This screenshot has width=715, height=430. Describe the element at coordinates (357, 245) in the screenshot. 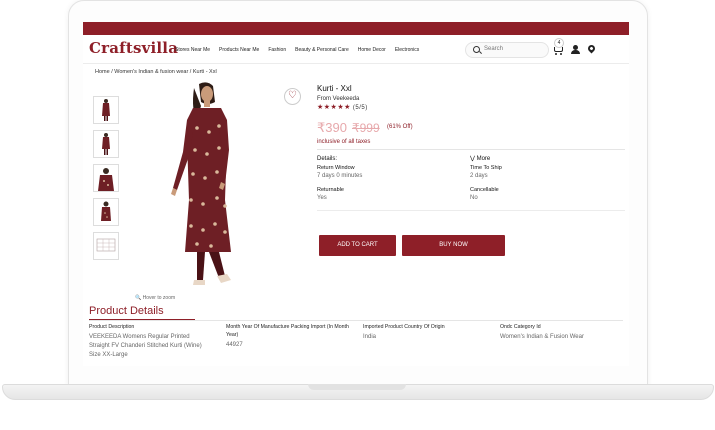

I see `add-to-cart-button: ADD TO CART` at that location.